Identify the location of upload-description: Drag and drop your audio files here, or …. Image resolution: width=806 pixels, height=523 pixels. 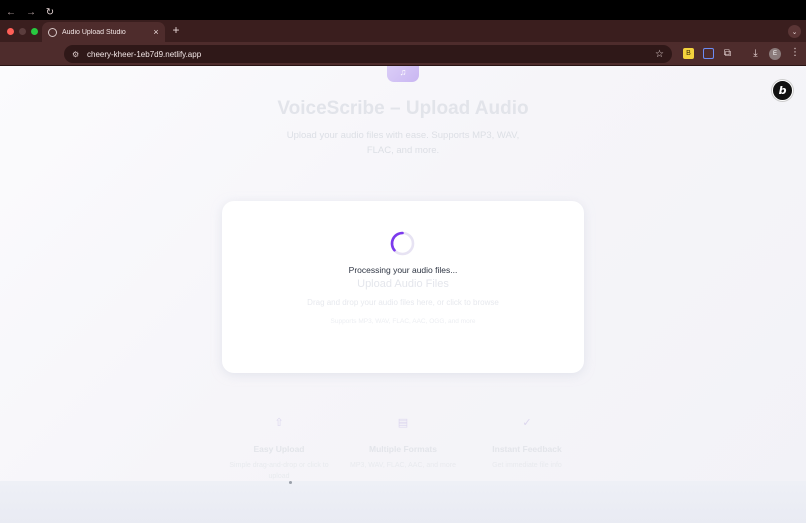
(403, 302).